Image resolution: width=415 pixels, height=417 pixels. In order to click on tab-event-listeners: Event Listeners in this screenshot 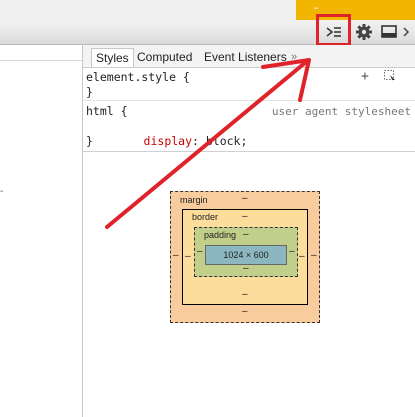, I will do `click(245, 57)`.